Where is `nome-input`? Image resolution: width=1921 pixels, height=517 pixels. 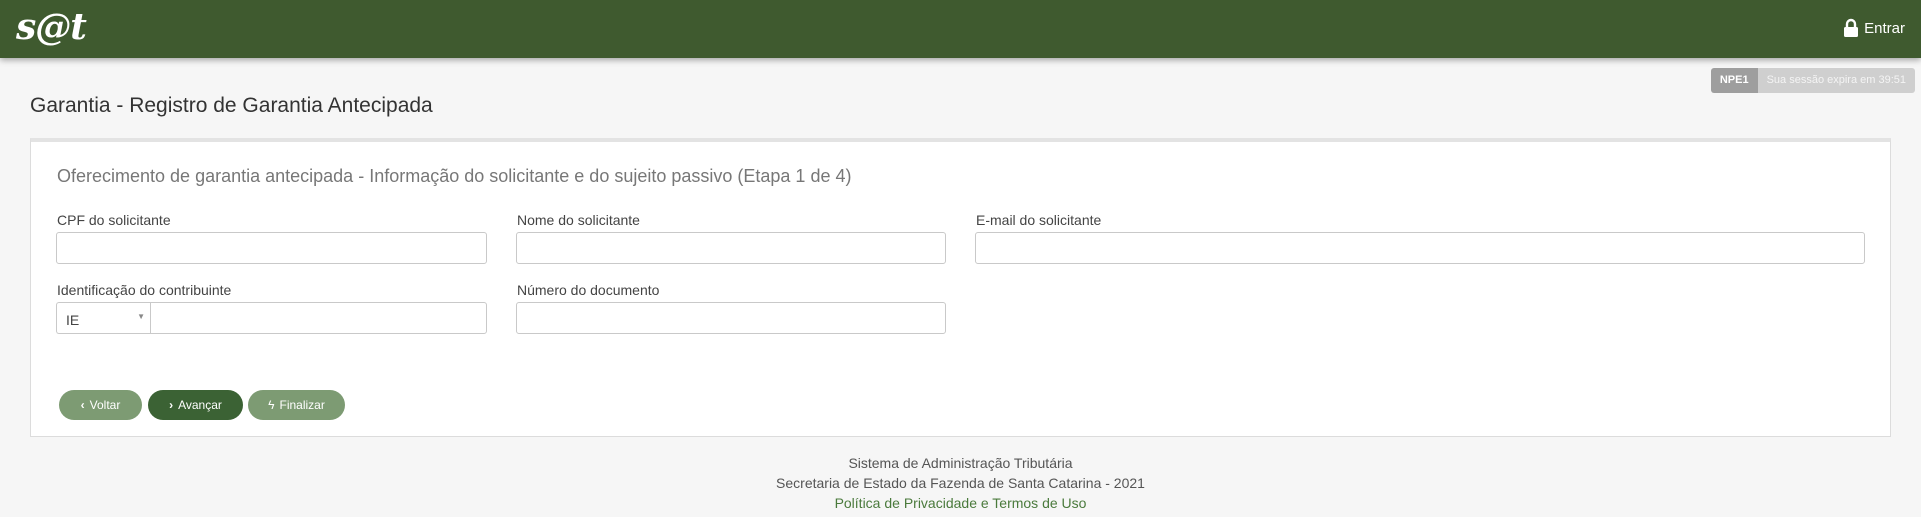
nome-input is located at coordinates (731, 248).